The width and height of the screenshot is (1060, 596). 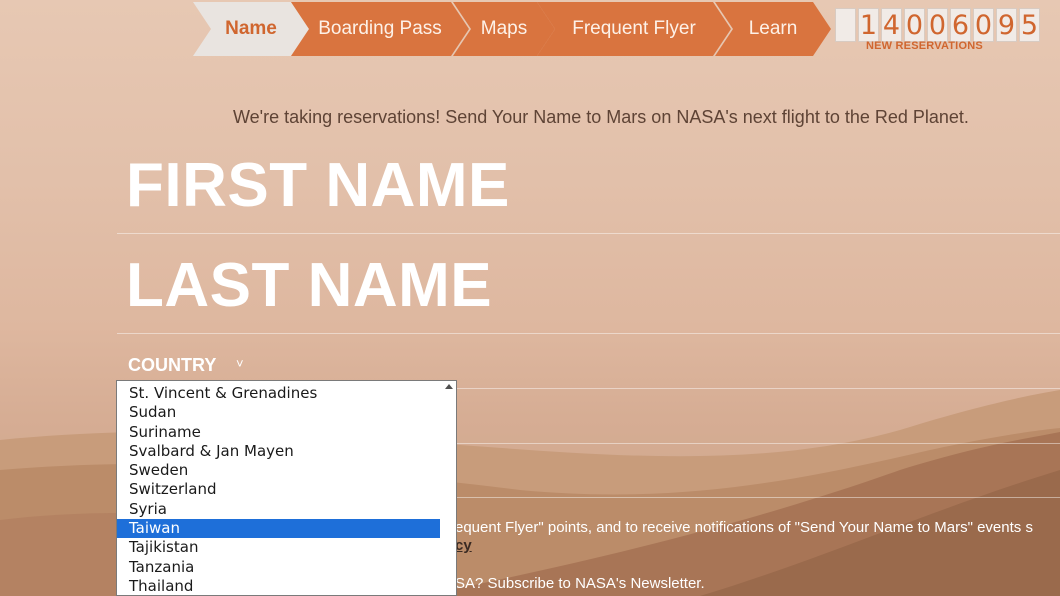 What do you see at coordinates (279, 529) in the screenshot?
I see `country-option-selected: Taiwan` at bounding box center [279, 529].